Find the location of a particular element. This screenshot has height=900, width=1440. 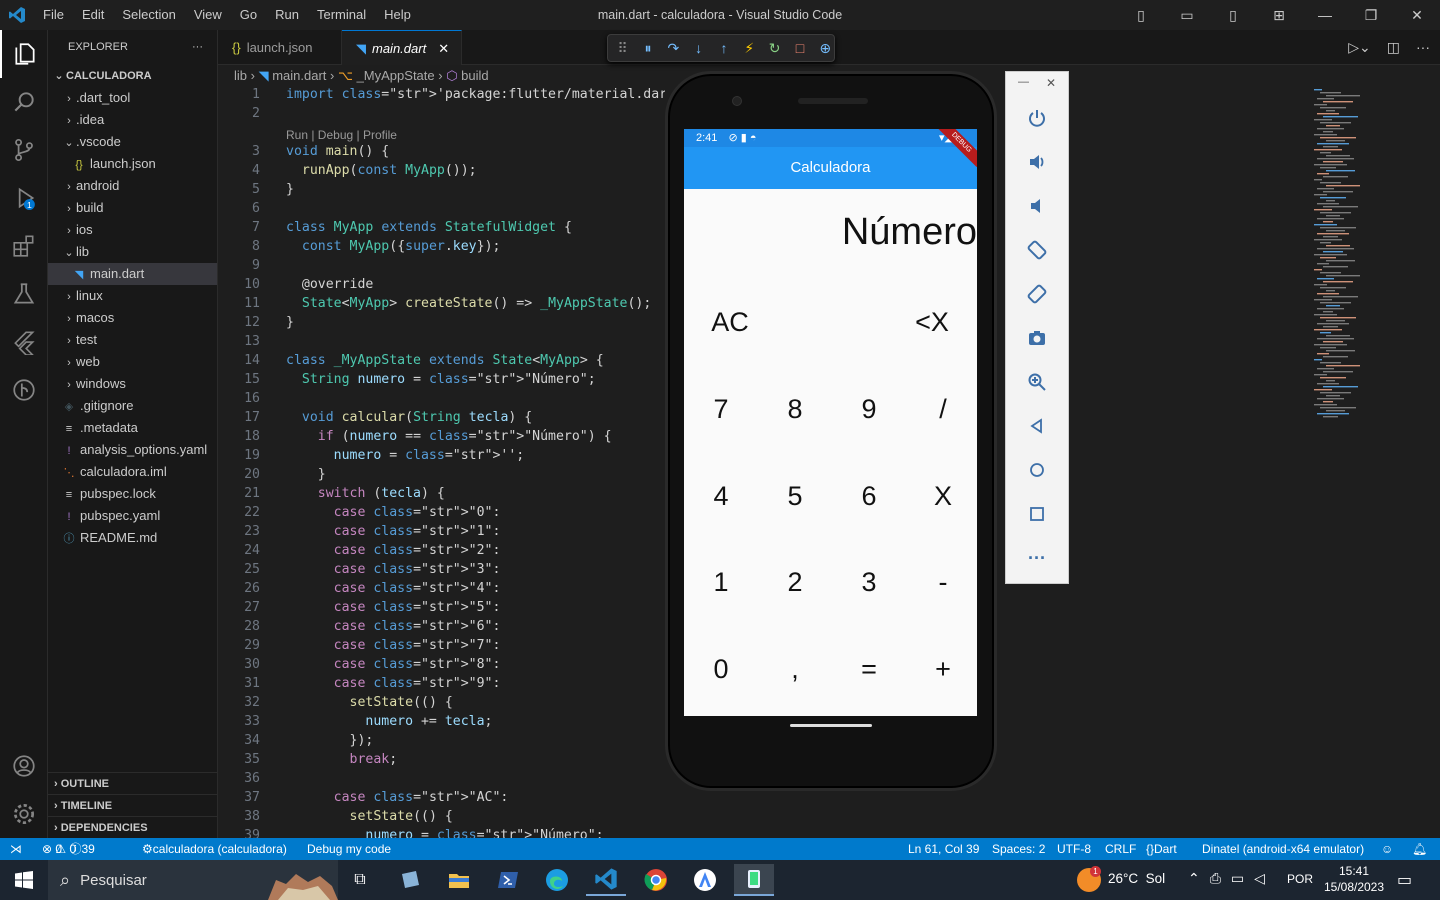

breadcrumb-item: lib is located at coordinates (240, 75).